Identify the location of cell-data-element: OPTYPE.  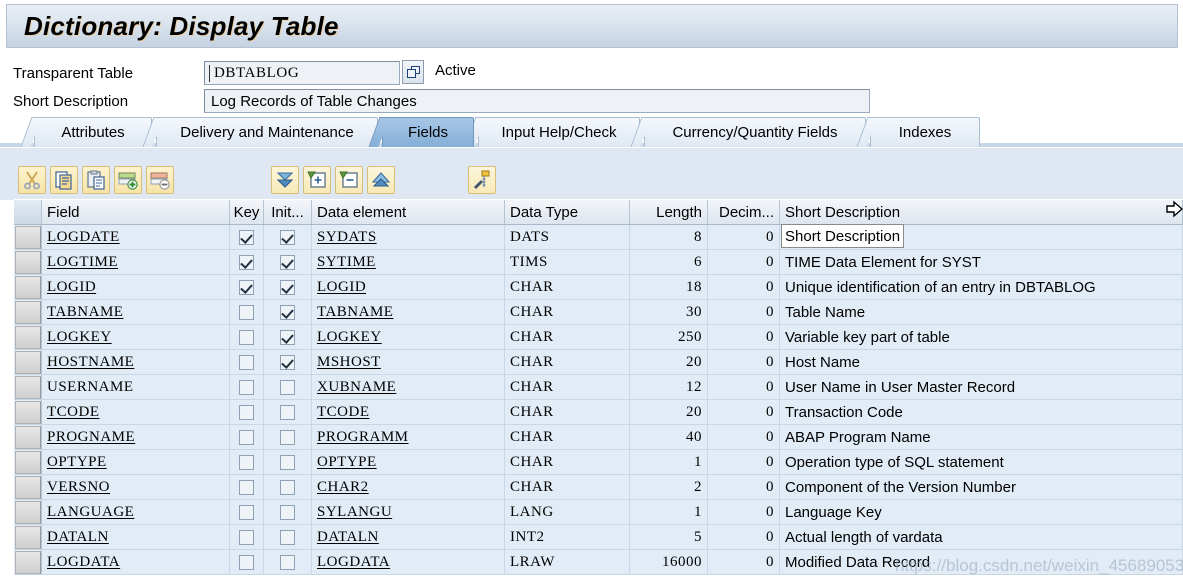
(408, 462).